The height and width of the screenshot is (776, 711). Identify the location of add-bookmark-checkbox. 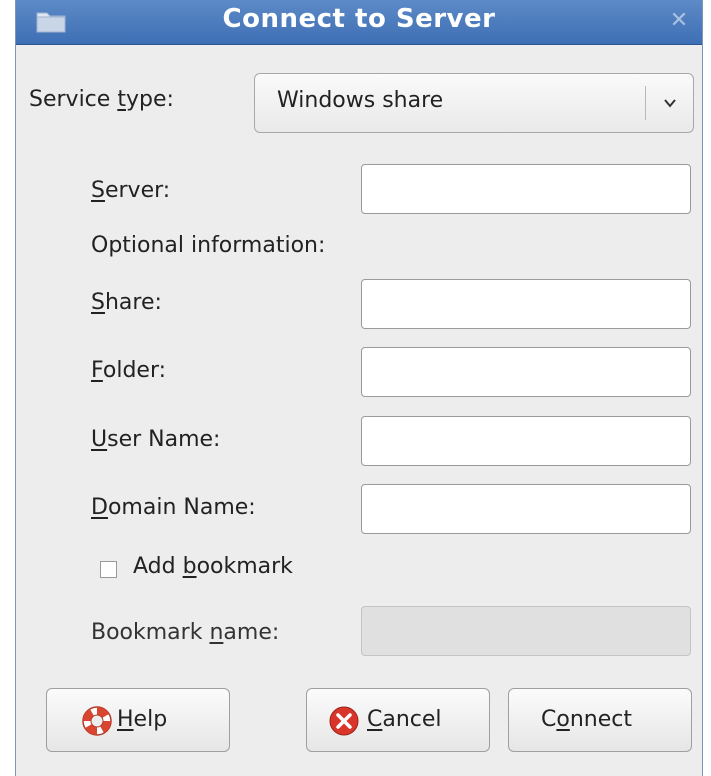
(108, 569).